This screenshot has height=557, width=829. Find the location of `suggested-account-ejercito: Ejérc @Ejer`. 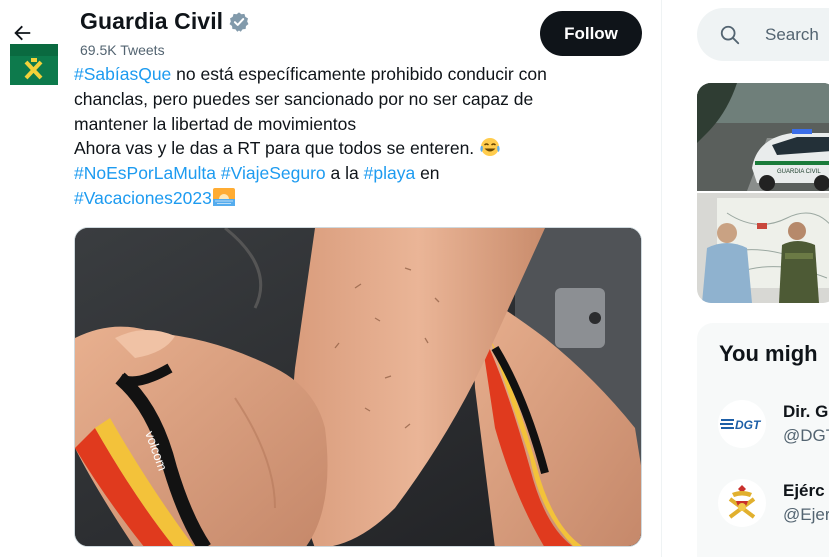

suggested-account-ejercito: Ejérc @Ejer is located at coordinates (763, 508).